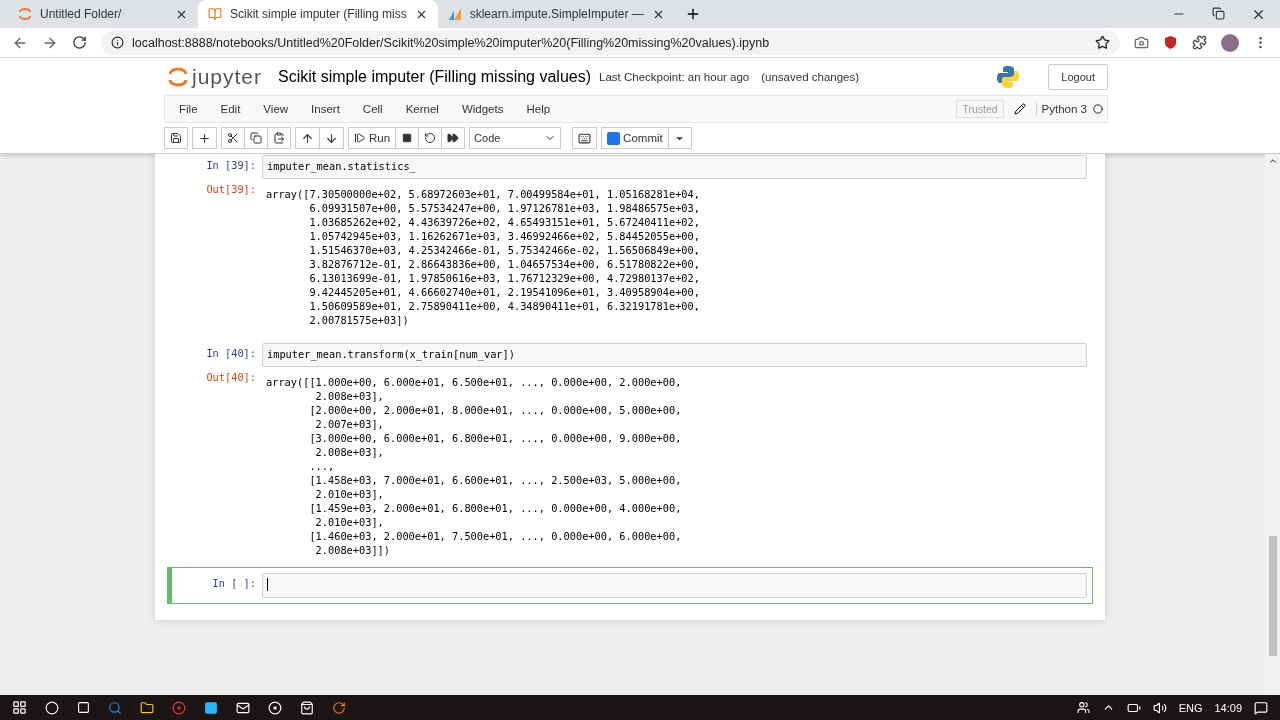  What do you see at coordinates (1272, 596) in the screenshot?
I see `scroll-thumb` at bounding box center [1272, 596].